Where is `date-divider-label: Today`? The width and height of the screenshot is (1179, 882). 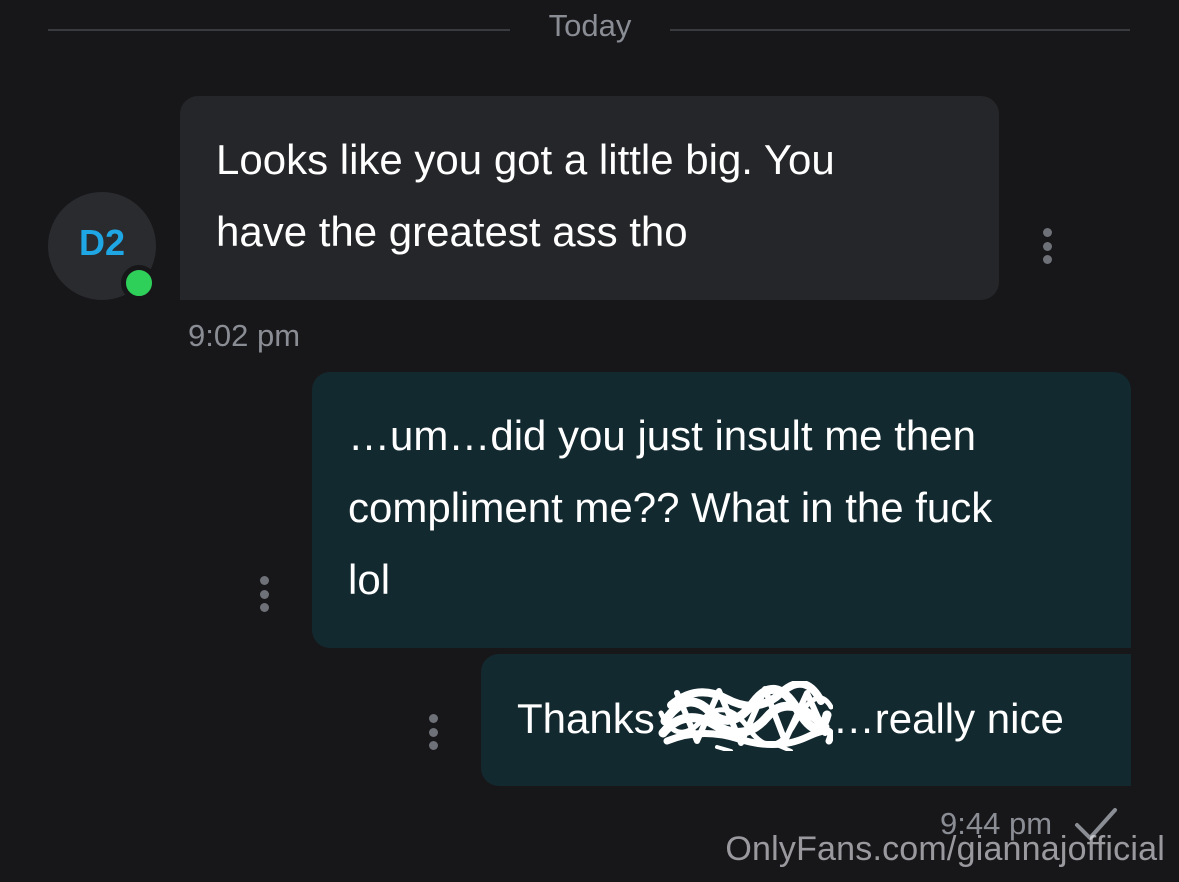 date-divider-label: Today is located at coordinates (590, 25).